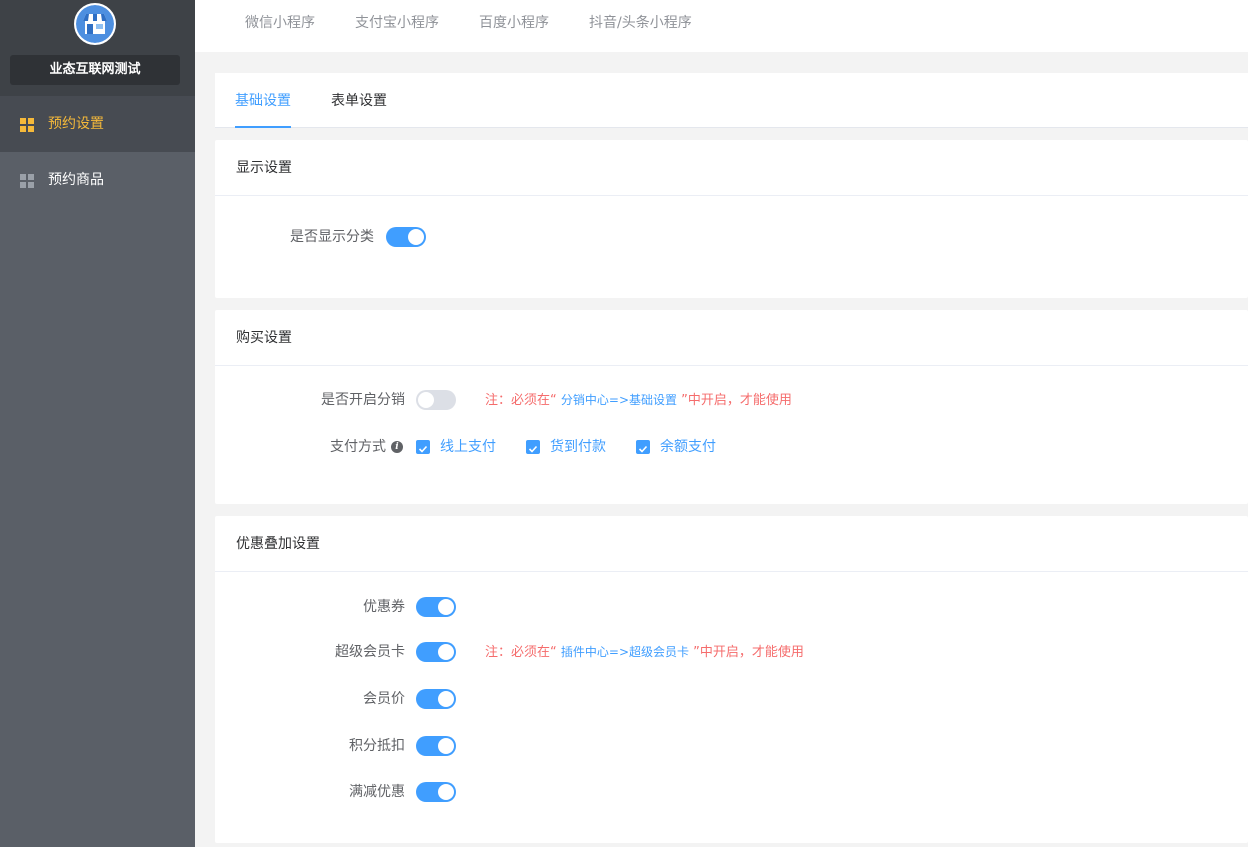  Describe the element at coordinates (456, 447) in the screenshot. I see `payment-online-checkbox: 线上支付` at that location.